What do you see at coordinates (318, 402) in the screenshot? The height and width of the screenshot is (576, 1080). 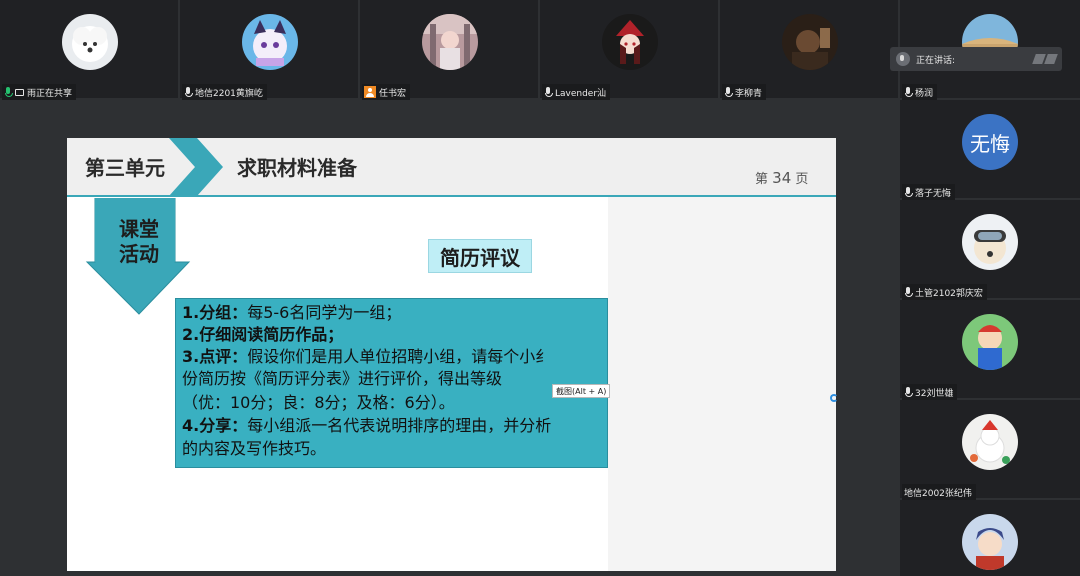 I see `content-line: （优：10分；良：8分；及格：6分）。` at bounding box center [318, 402].